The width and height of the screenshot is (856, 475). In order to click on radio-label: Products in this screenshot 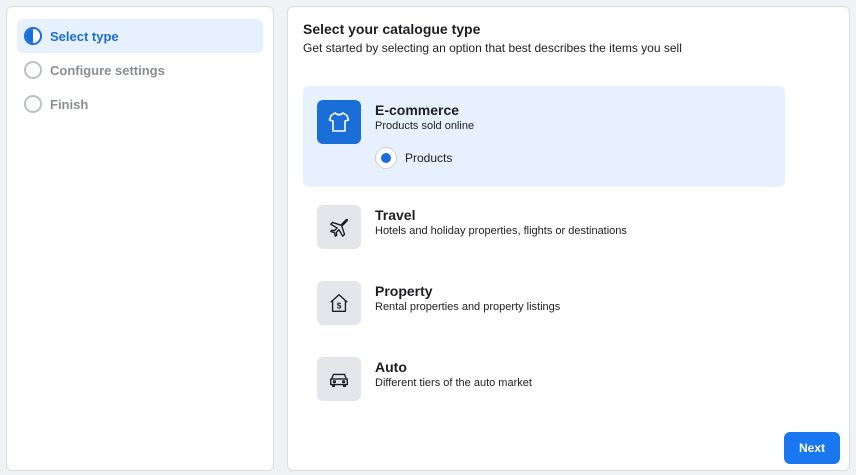, I will do `click(429, 158)`.